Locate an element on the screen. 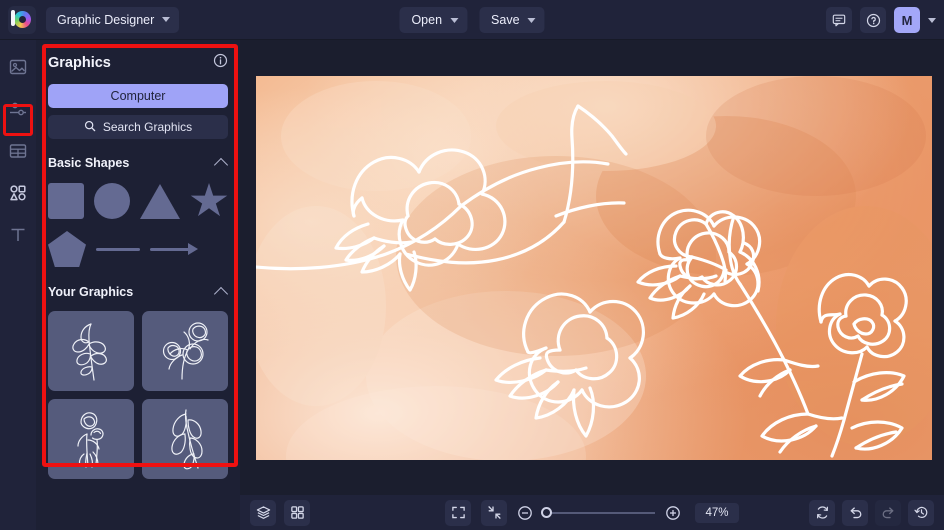 This screenshot has height=530, width=944. collapse-frame-icon is located at coordinates (494, 512).